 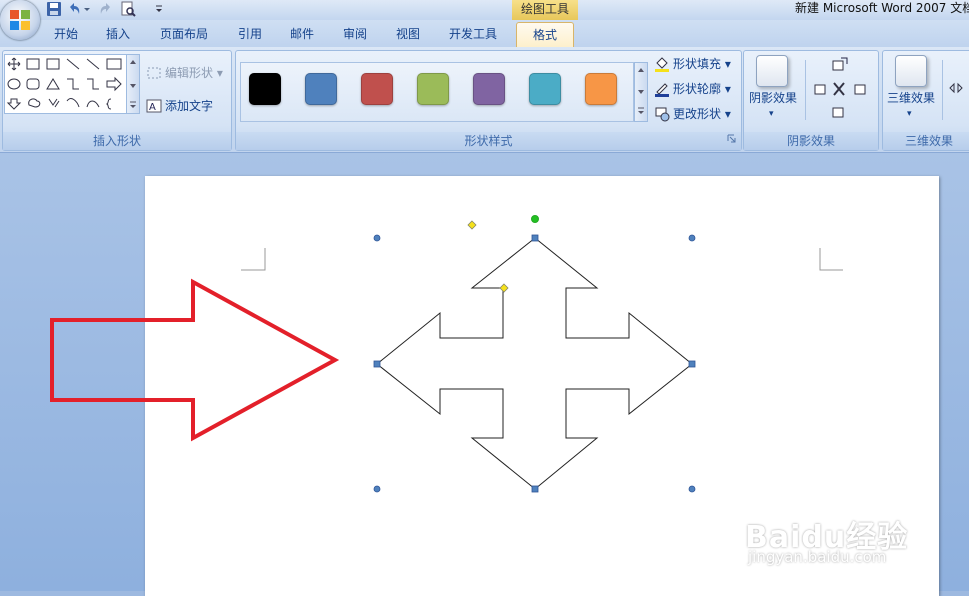 What do you see at coordinates (692, 238) in the screenshot?
I see `resize-handle-ne` at bounding box center [692, 238].